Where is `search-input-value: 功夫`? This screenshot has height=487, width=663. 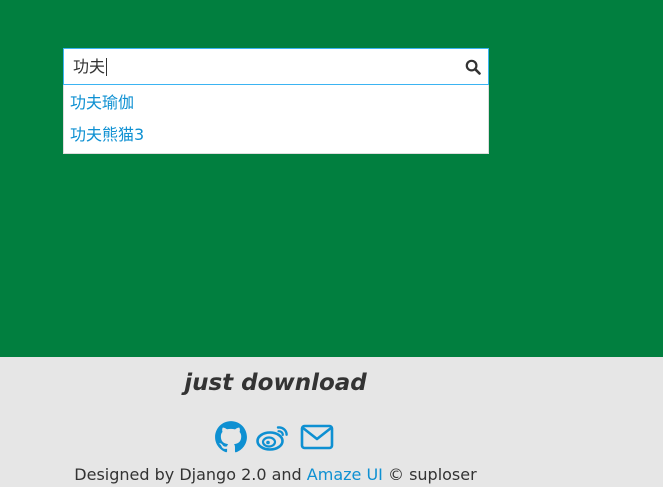 search-input-value: 功夫 is located at coordinates (89, 66).